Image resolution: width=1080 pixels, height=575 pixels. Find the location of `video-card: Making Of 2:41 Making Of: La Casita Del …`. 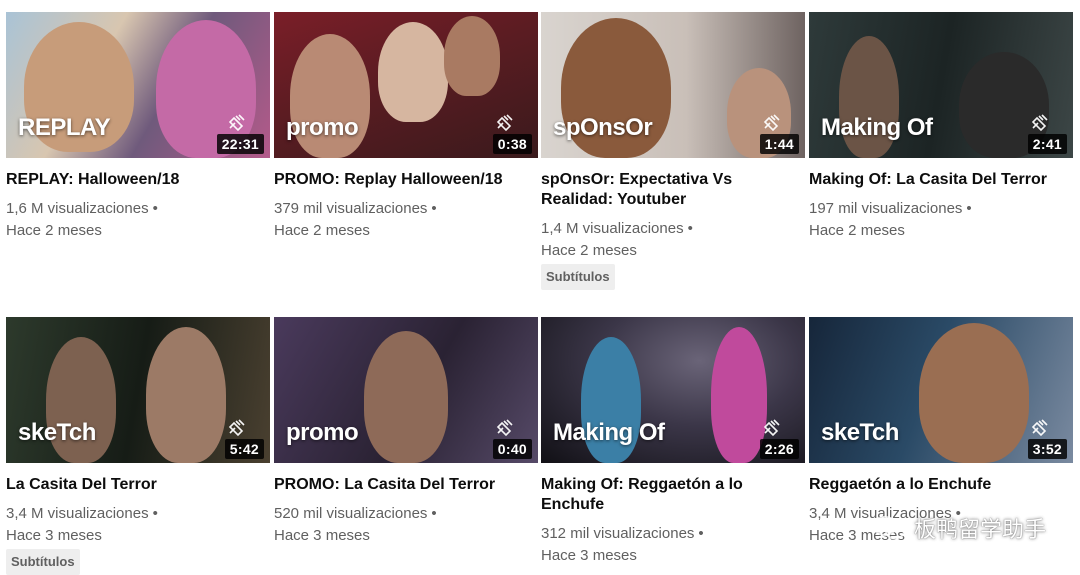

video-card: Making Of 2:41 Making Of: La Casita Del … is located at coordinates (941, 127).